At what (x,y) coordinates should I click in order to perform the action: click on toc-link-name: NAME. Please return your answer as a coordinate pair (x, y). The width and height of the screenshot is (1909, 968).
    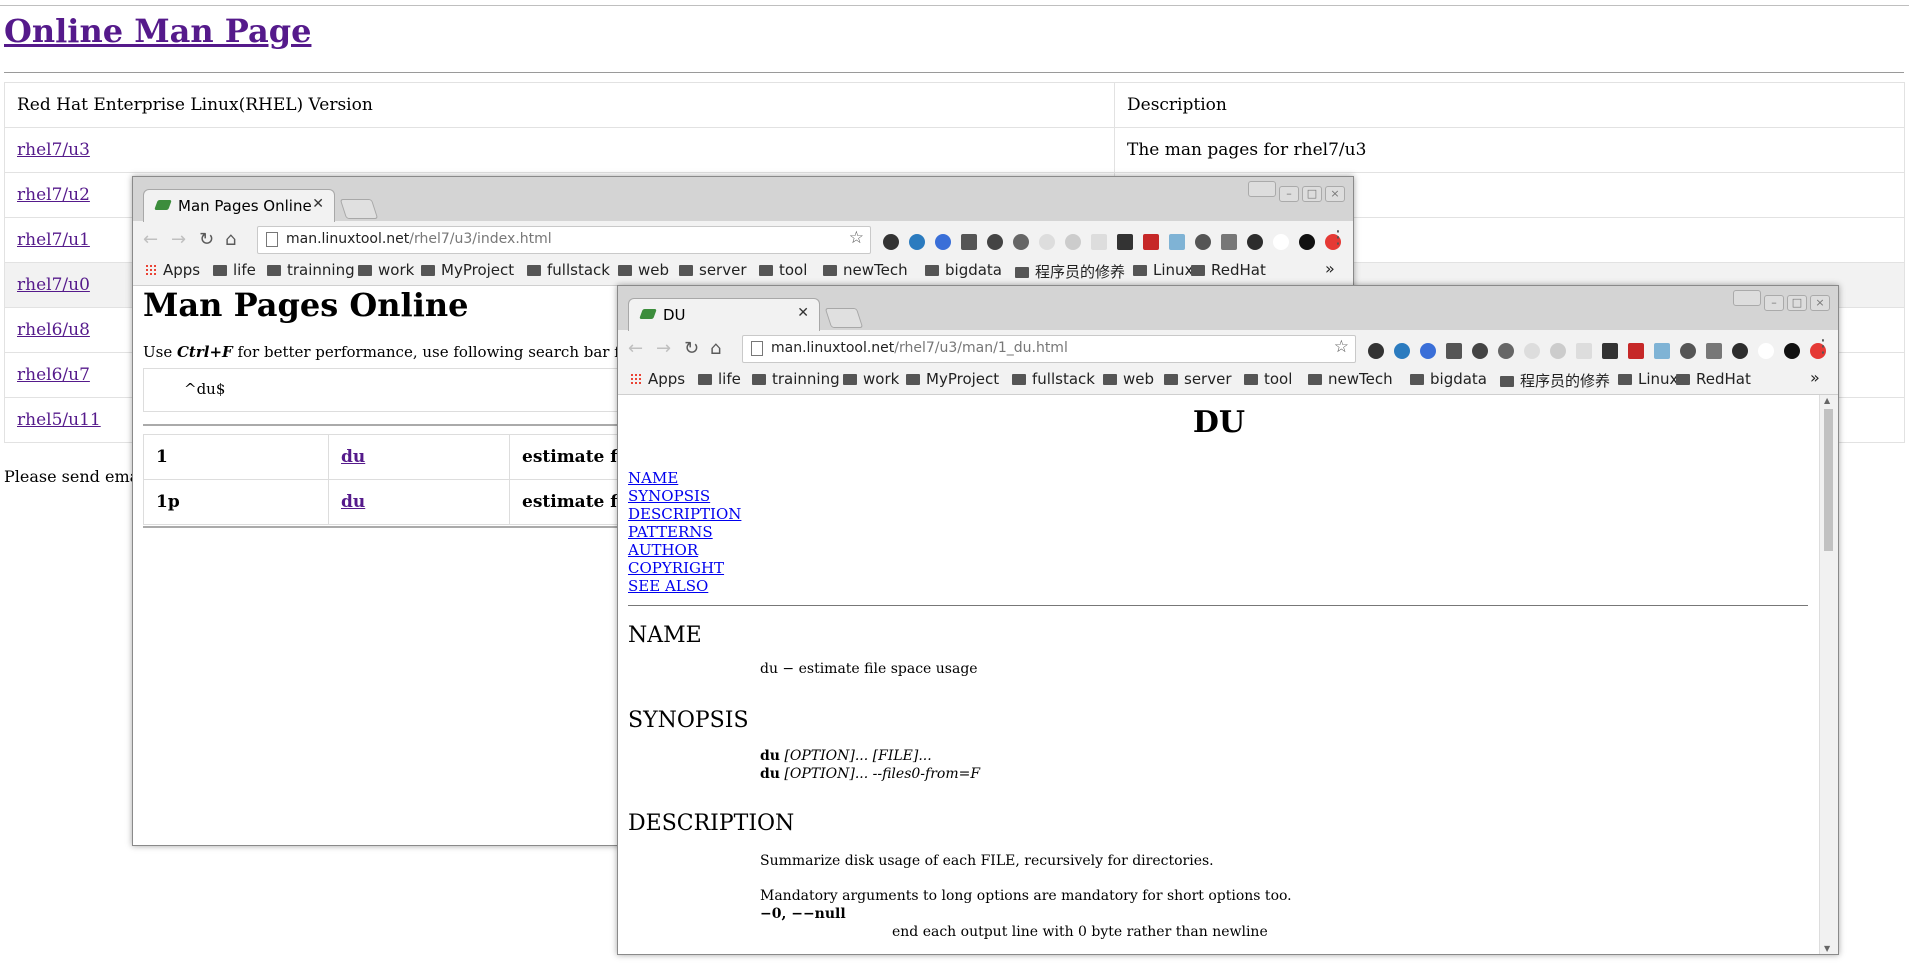
    Looking at the image, I should click on (684, 478).